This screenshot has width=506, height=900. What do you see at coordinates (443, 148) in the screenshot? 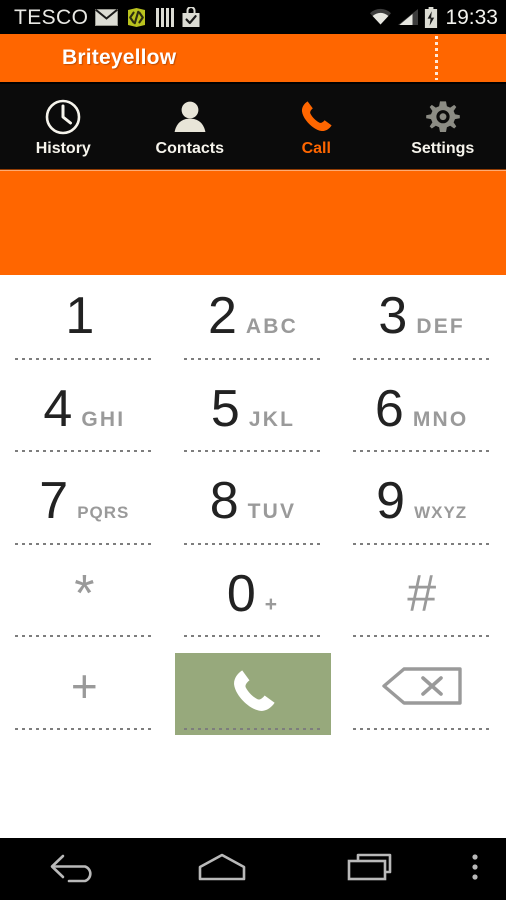
I see `tab-label-settings: Settings` at bounding box center [443, 148].